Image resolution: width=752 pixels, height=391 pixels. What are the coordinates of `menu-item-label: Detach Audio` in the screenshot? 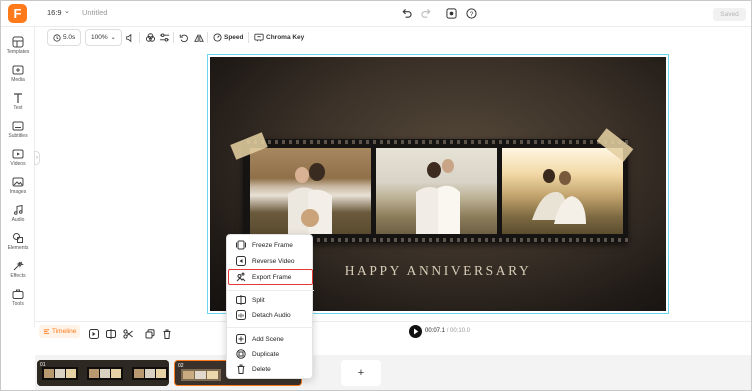 It's located at (271, 315).